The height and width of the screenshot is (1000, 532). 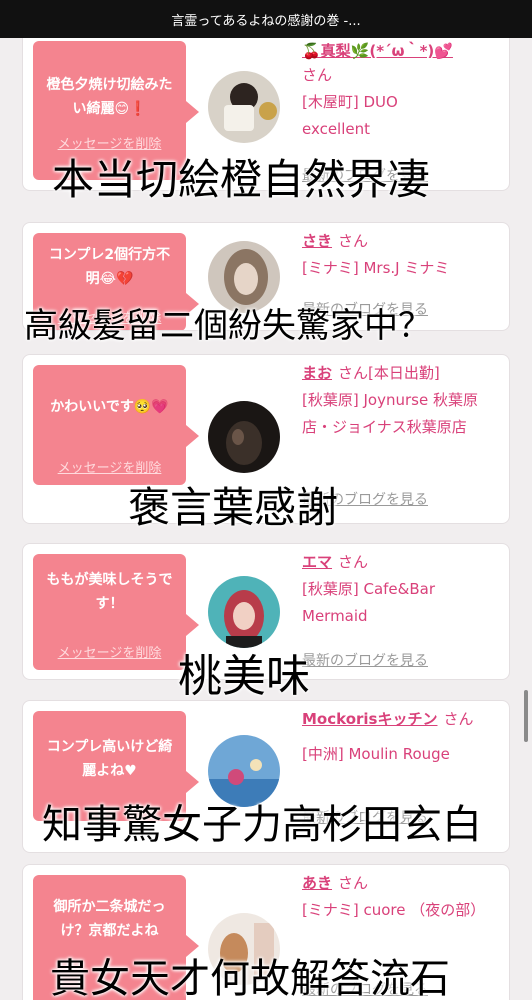 I want to click on message-text: ももが美味しそうです！, so click(x=109, y=592).